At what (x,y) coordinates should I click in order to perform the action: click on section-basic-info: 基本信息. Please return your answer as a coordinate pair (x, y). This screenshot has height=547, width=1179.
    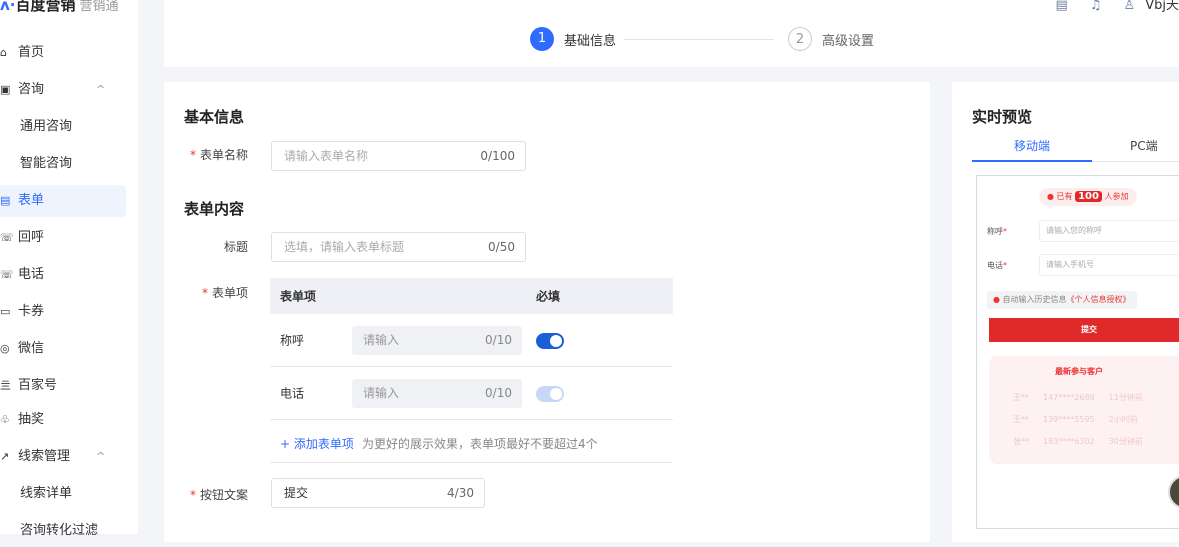
    Looking at the image, I should click on (214, 117).